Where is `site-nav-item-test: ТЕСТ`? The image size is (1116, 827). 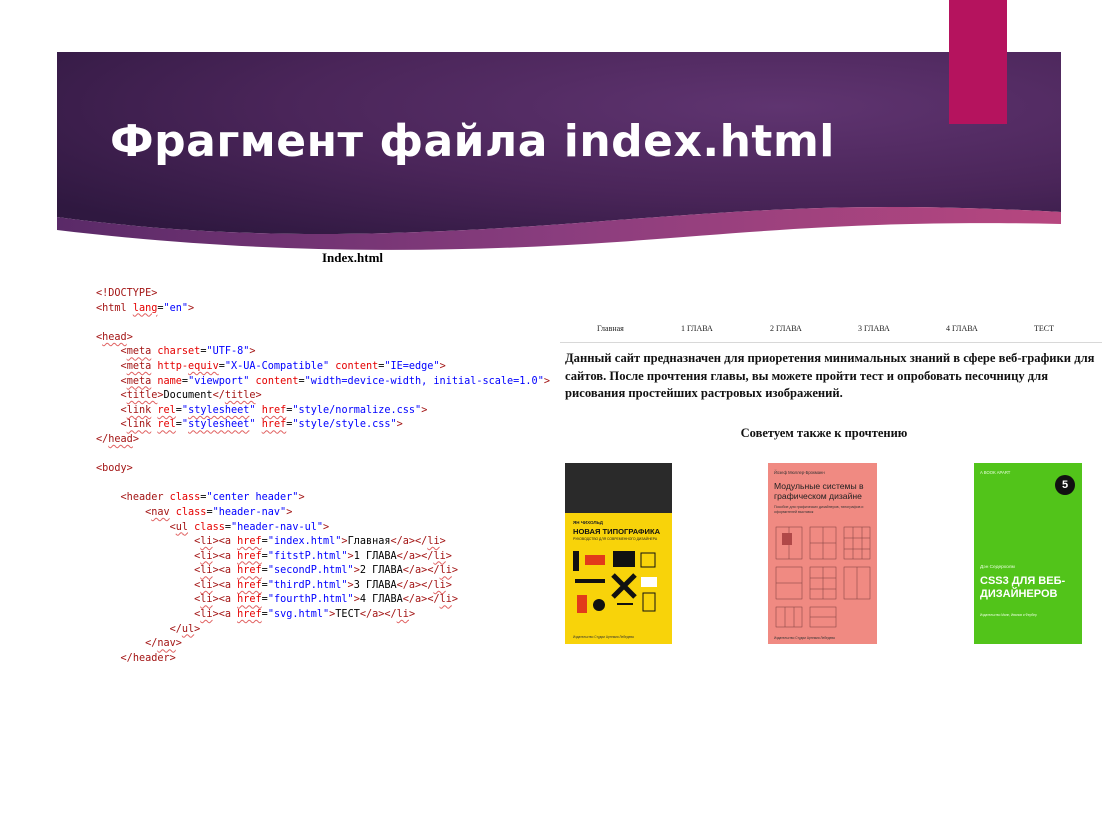 site-nav-item-test: ТЕСТ is located at coordinates (1044, 328).